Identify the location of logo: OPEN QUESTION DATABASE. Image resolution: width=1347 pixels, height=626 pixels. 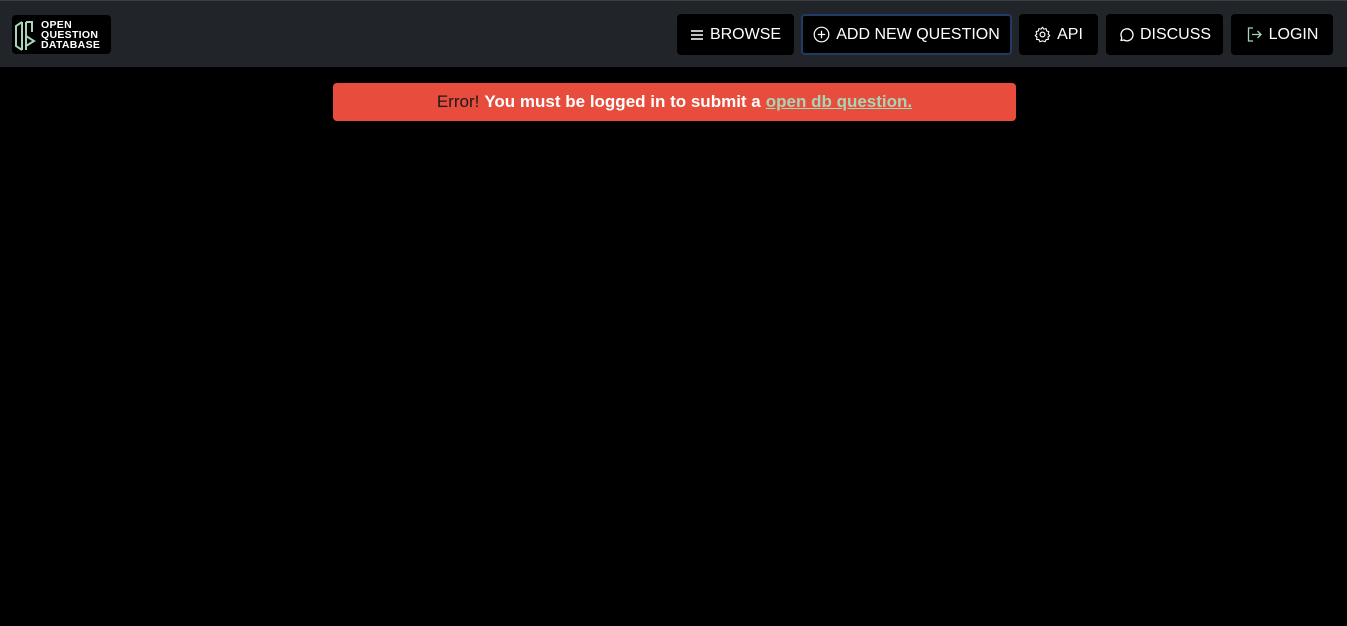
(61, 34).